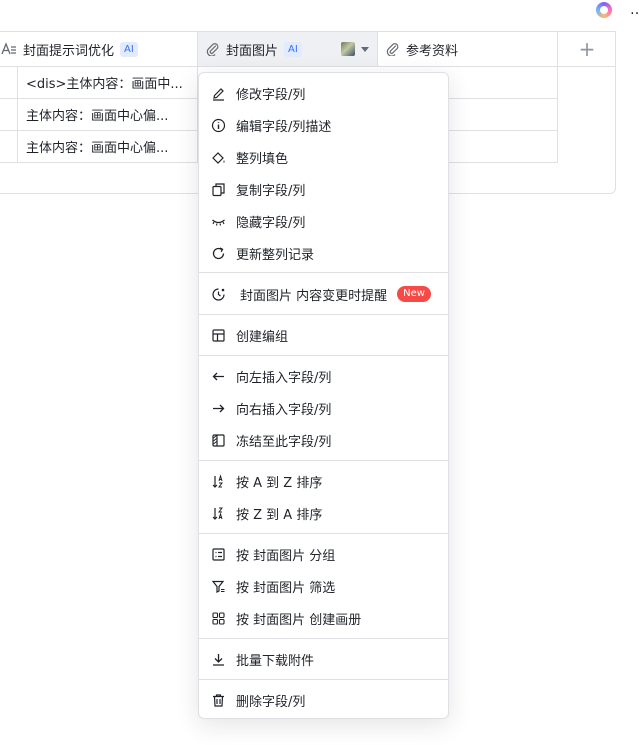  Describe the element at coordinates (262, 159) in the screenshot. I see `menu-item-label: 整列填色` at that location.